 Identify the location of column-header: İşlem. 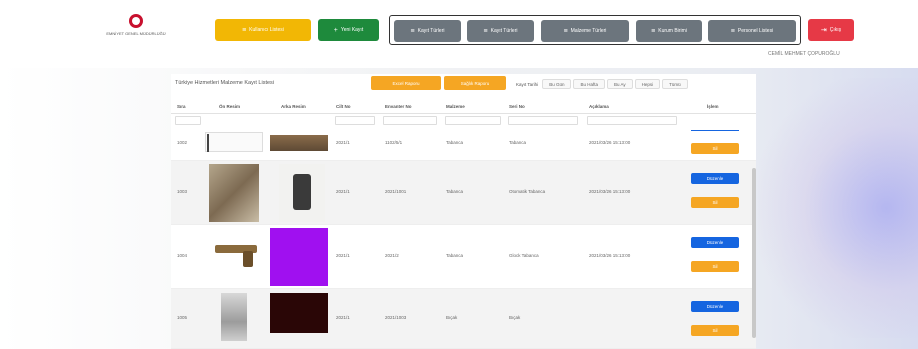
(713, 106).